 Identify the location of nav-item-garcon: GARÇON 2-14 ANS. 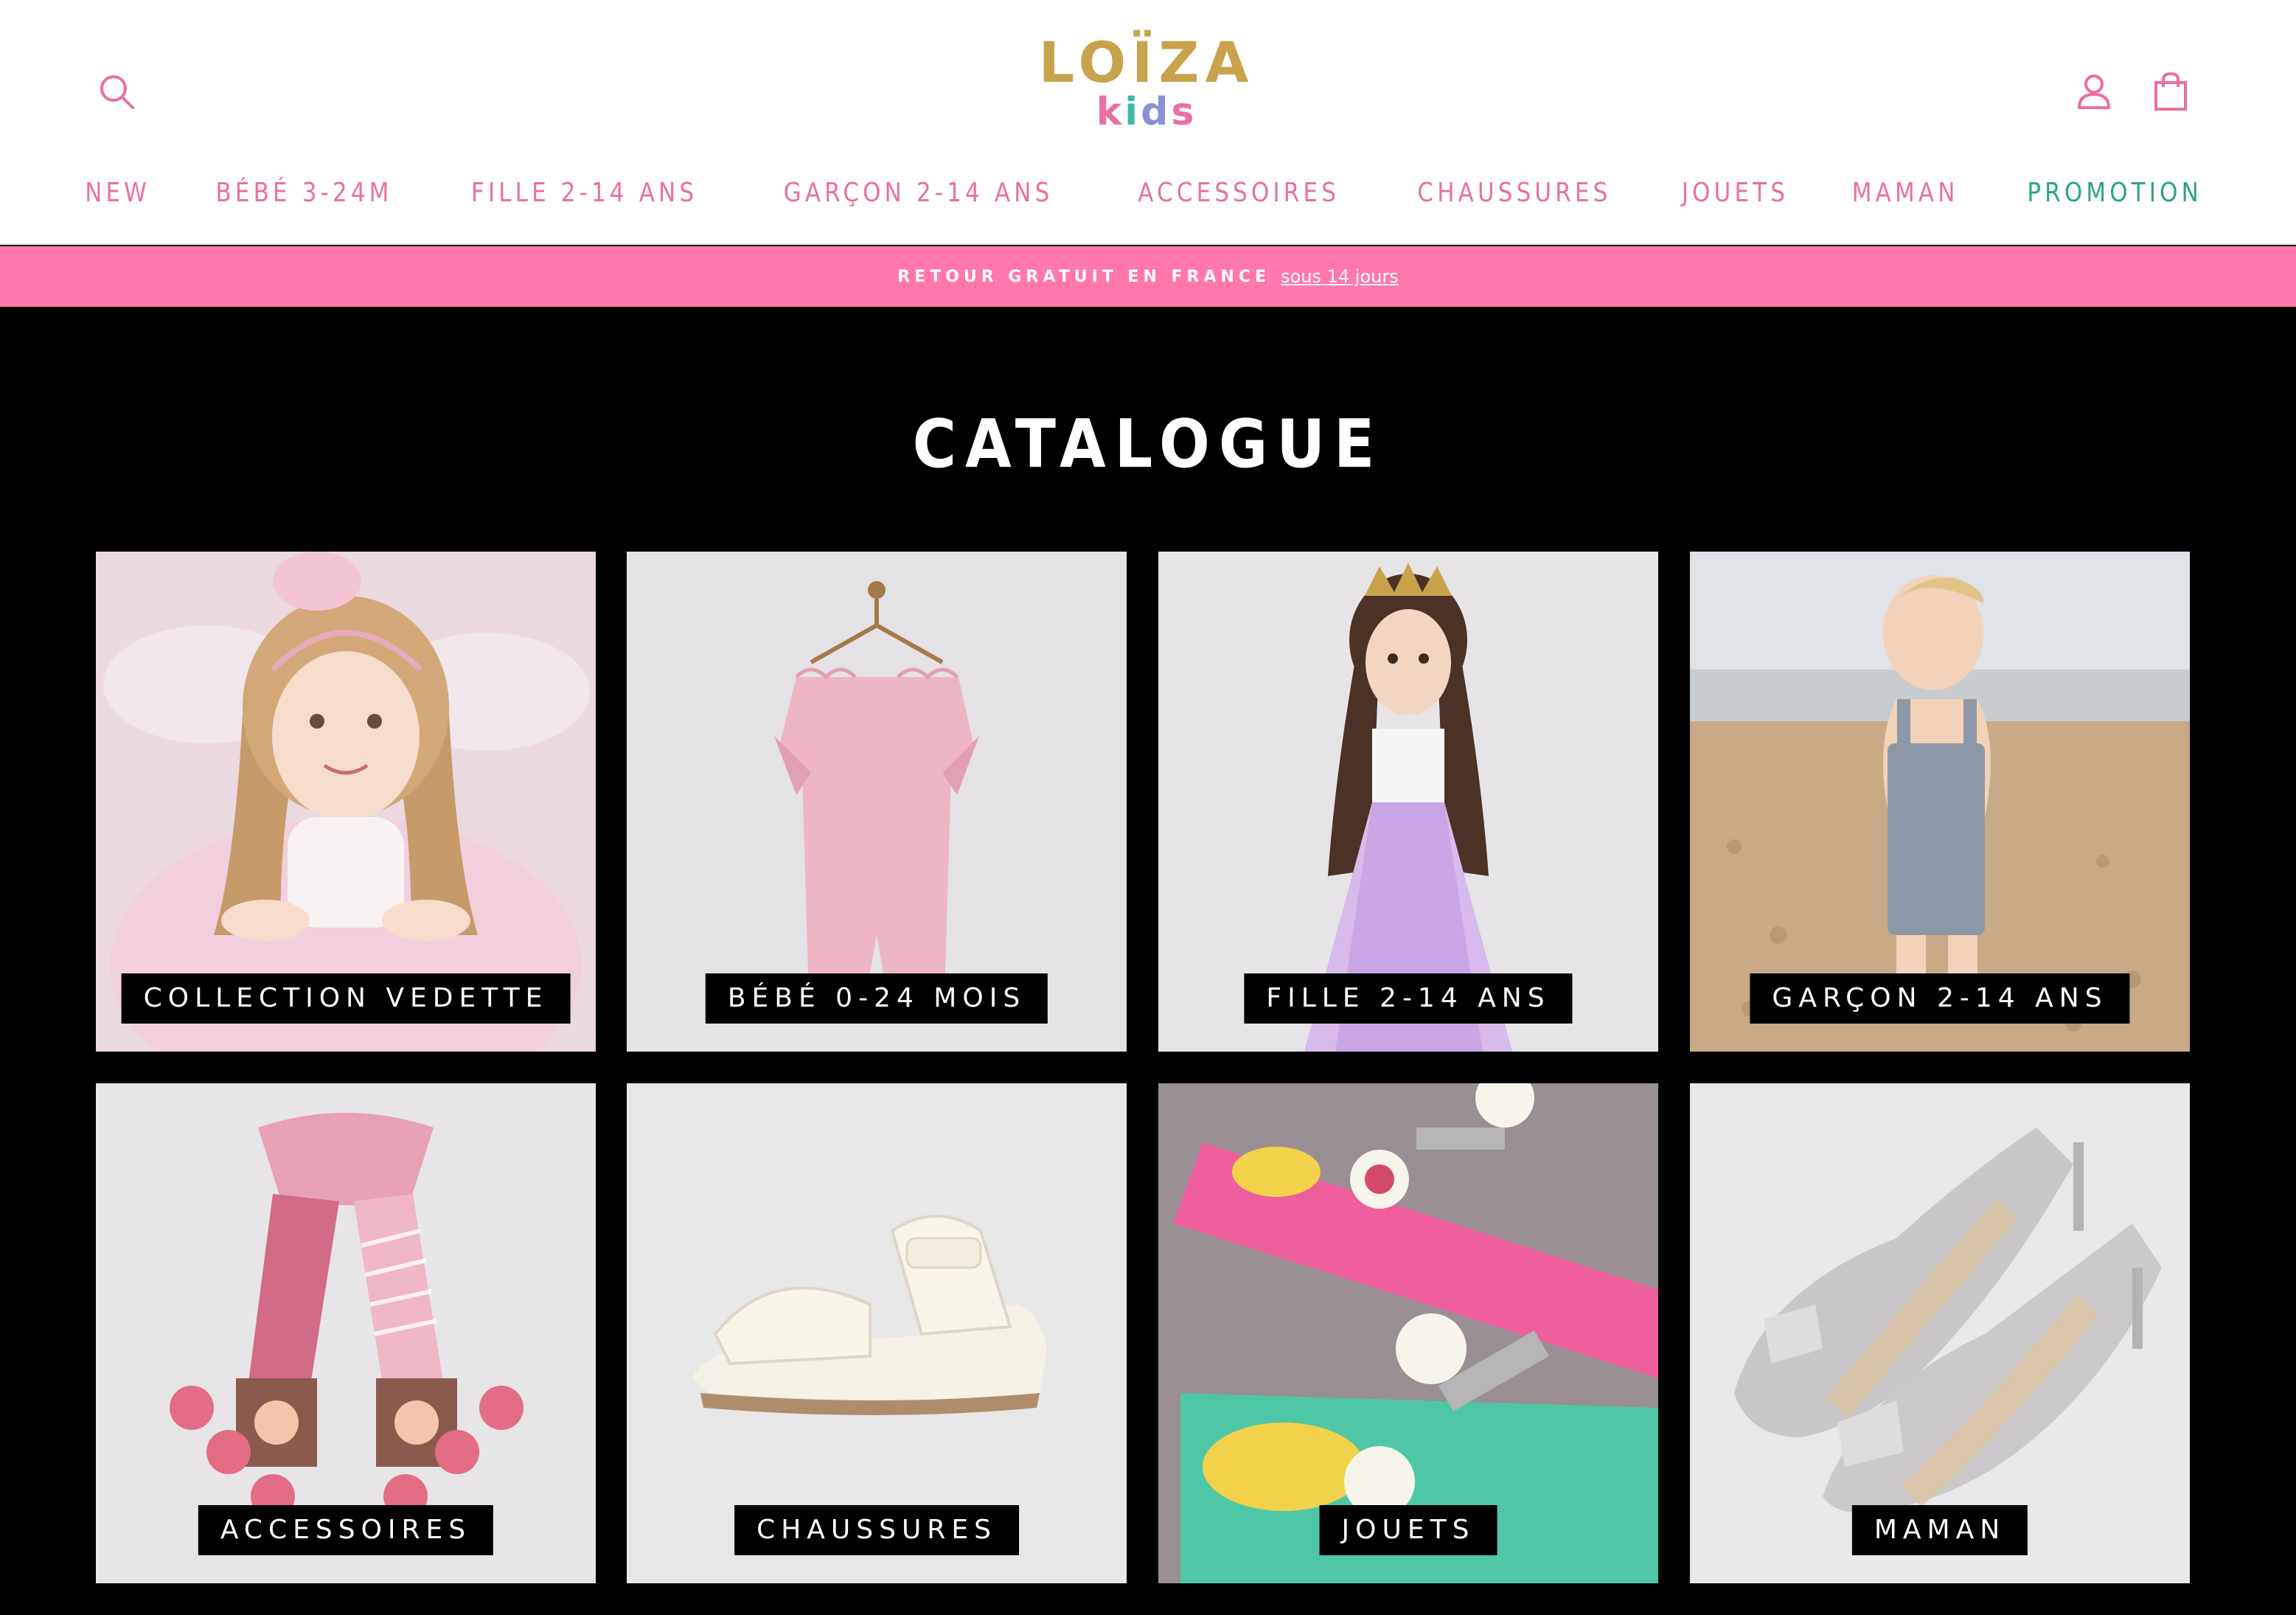
(919, 193).